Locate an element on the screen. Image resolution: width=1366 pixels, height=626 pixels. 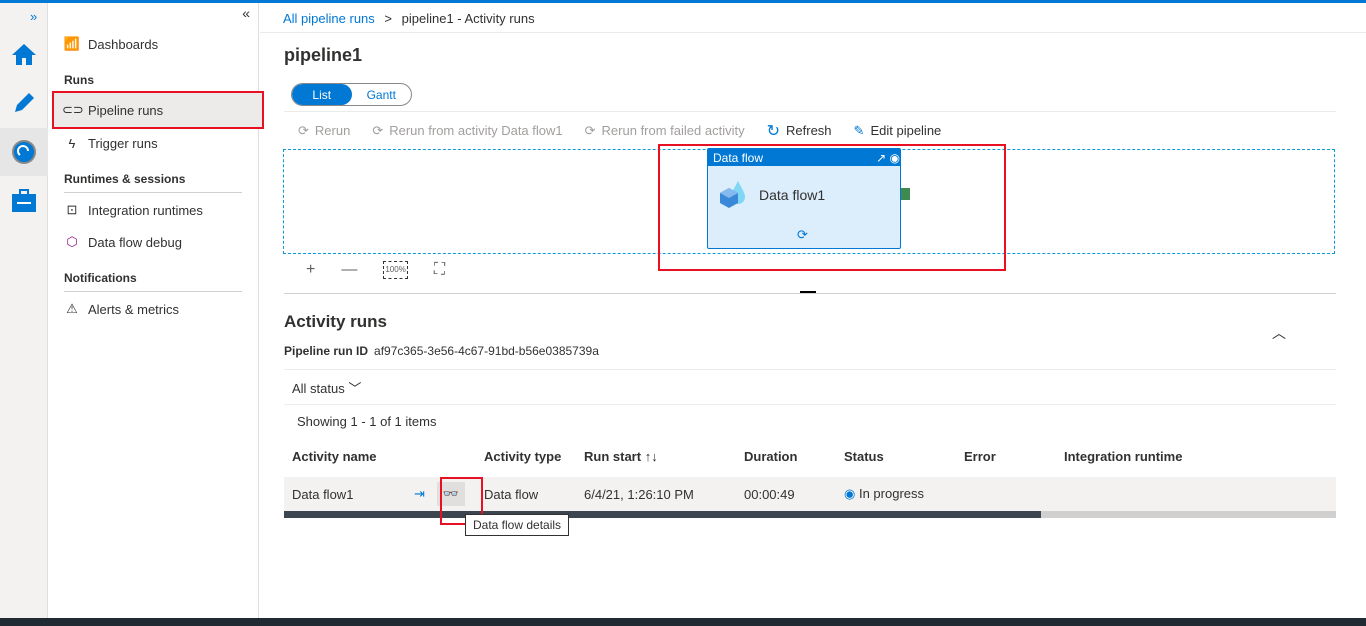
refresh-button: ↻ Refresh is located at coordinates (799, 131).